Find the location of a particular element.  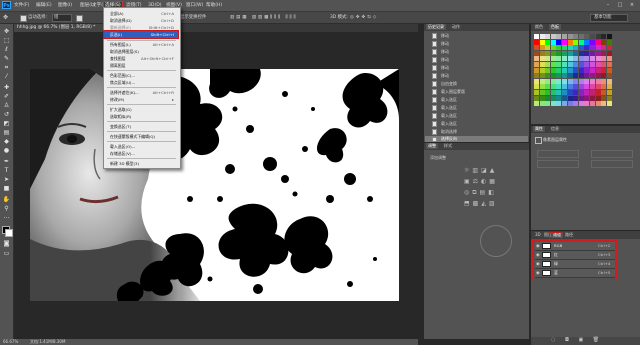

dodge-icon: ● is located at coordinates (6, 151).